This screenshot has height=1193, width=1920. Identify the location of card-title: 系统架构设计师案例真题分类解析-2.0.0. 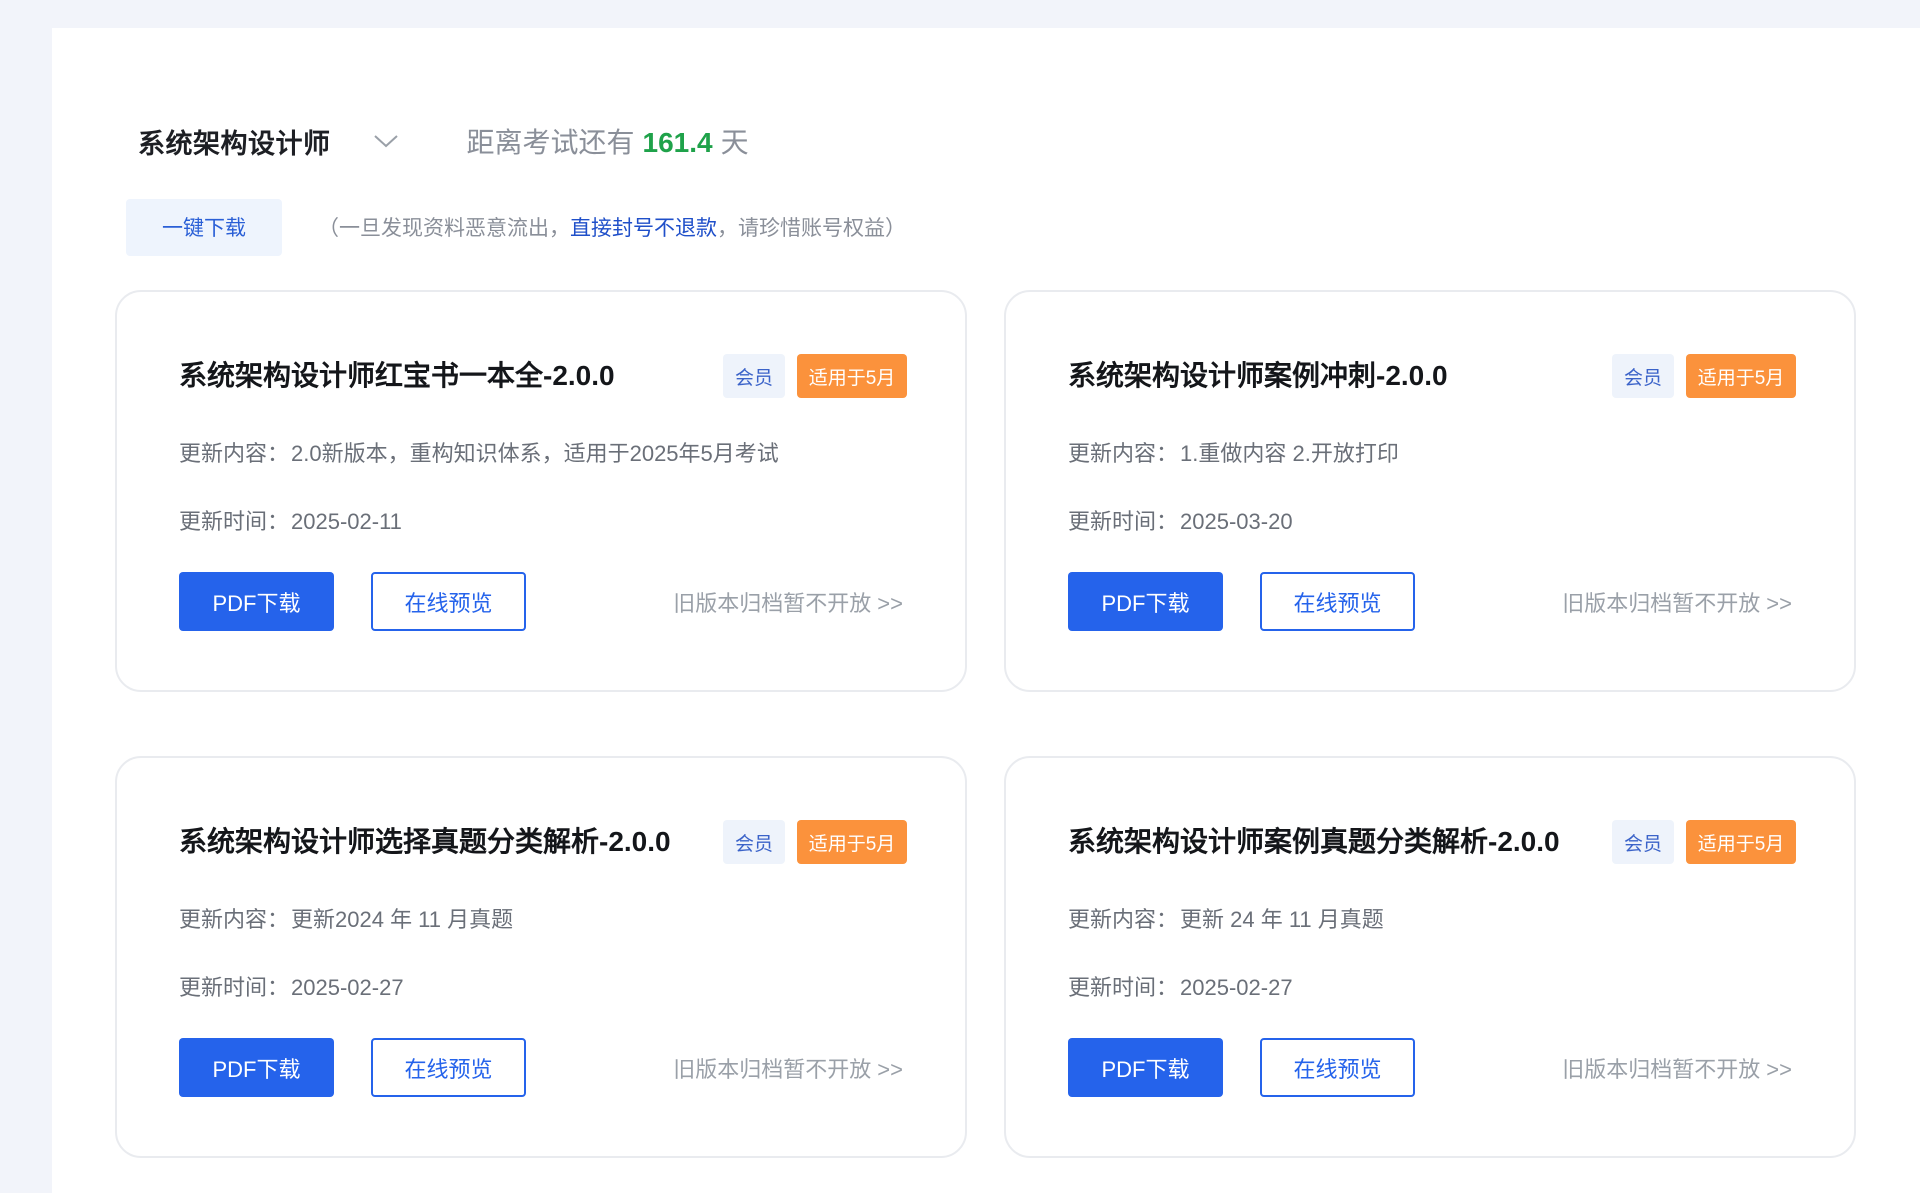
(1314, 841).